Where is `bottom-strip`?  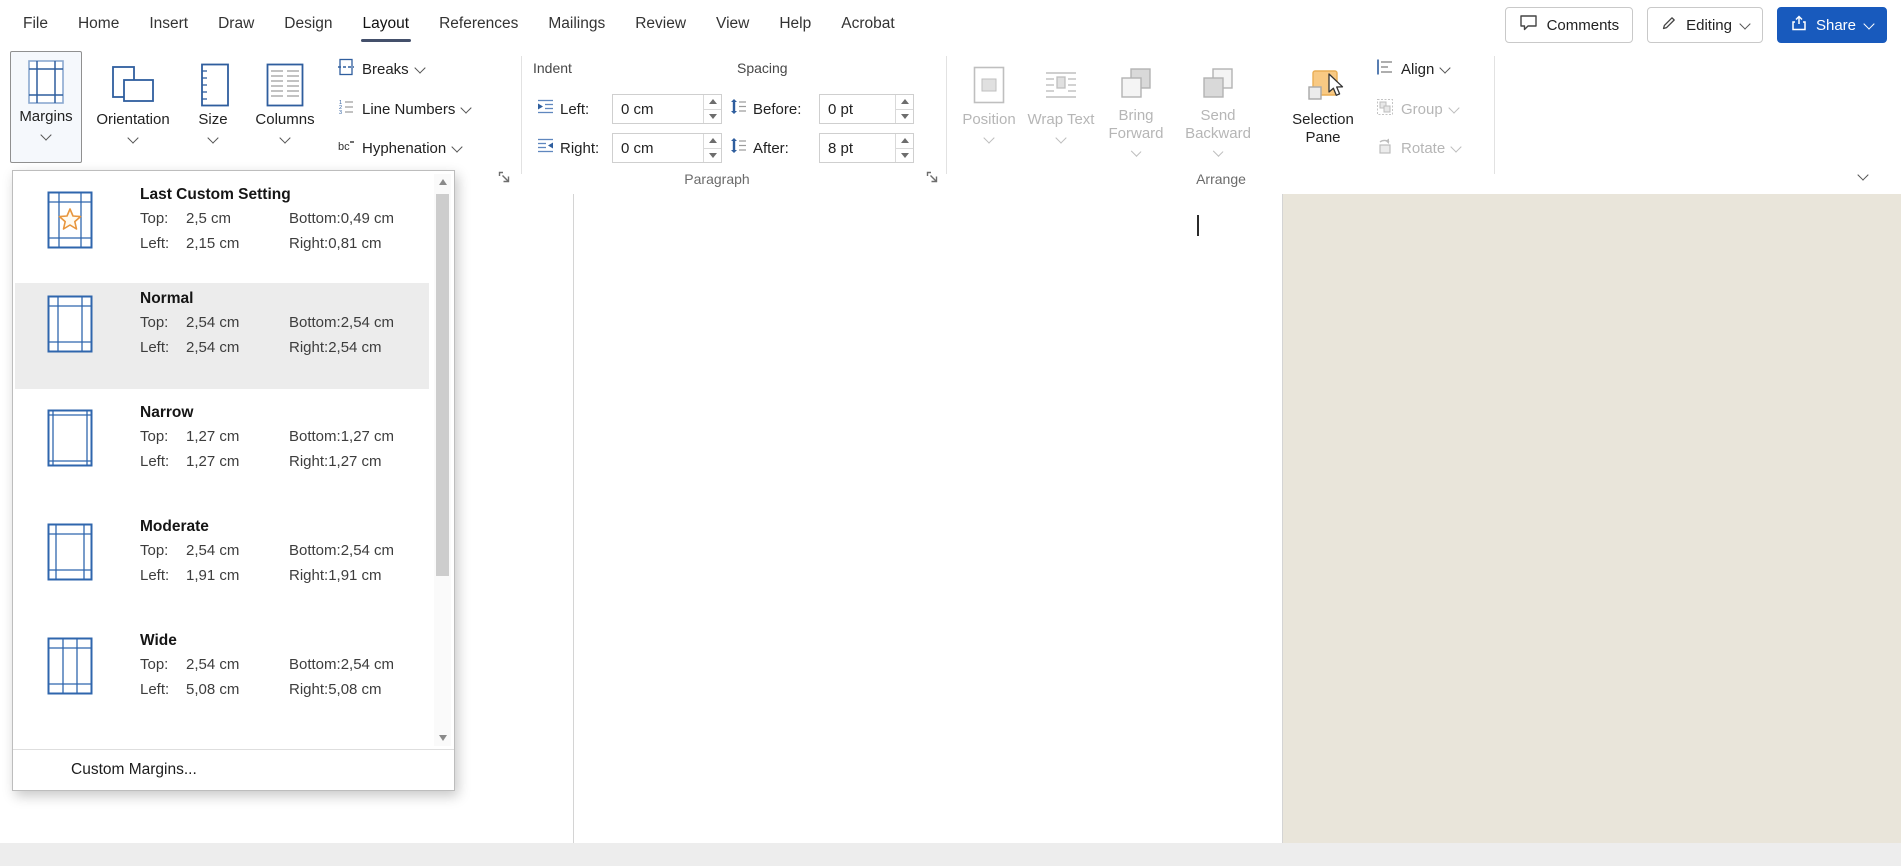
bottom-strip is located at coordinates (950, 854).